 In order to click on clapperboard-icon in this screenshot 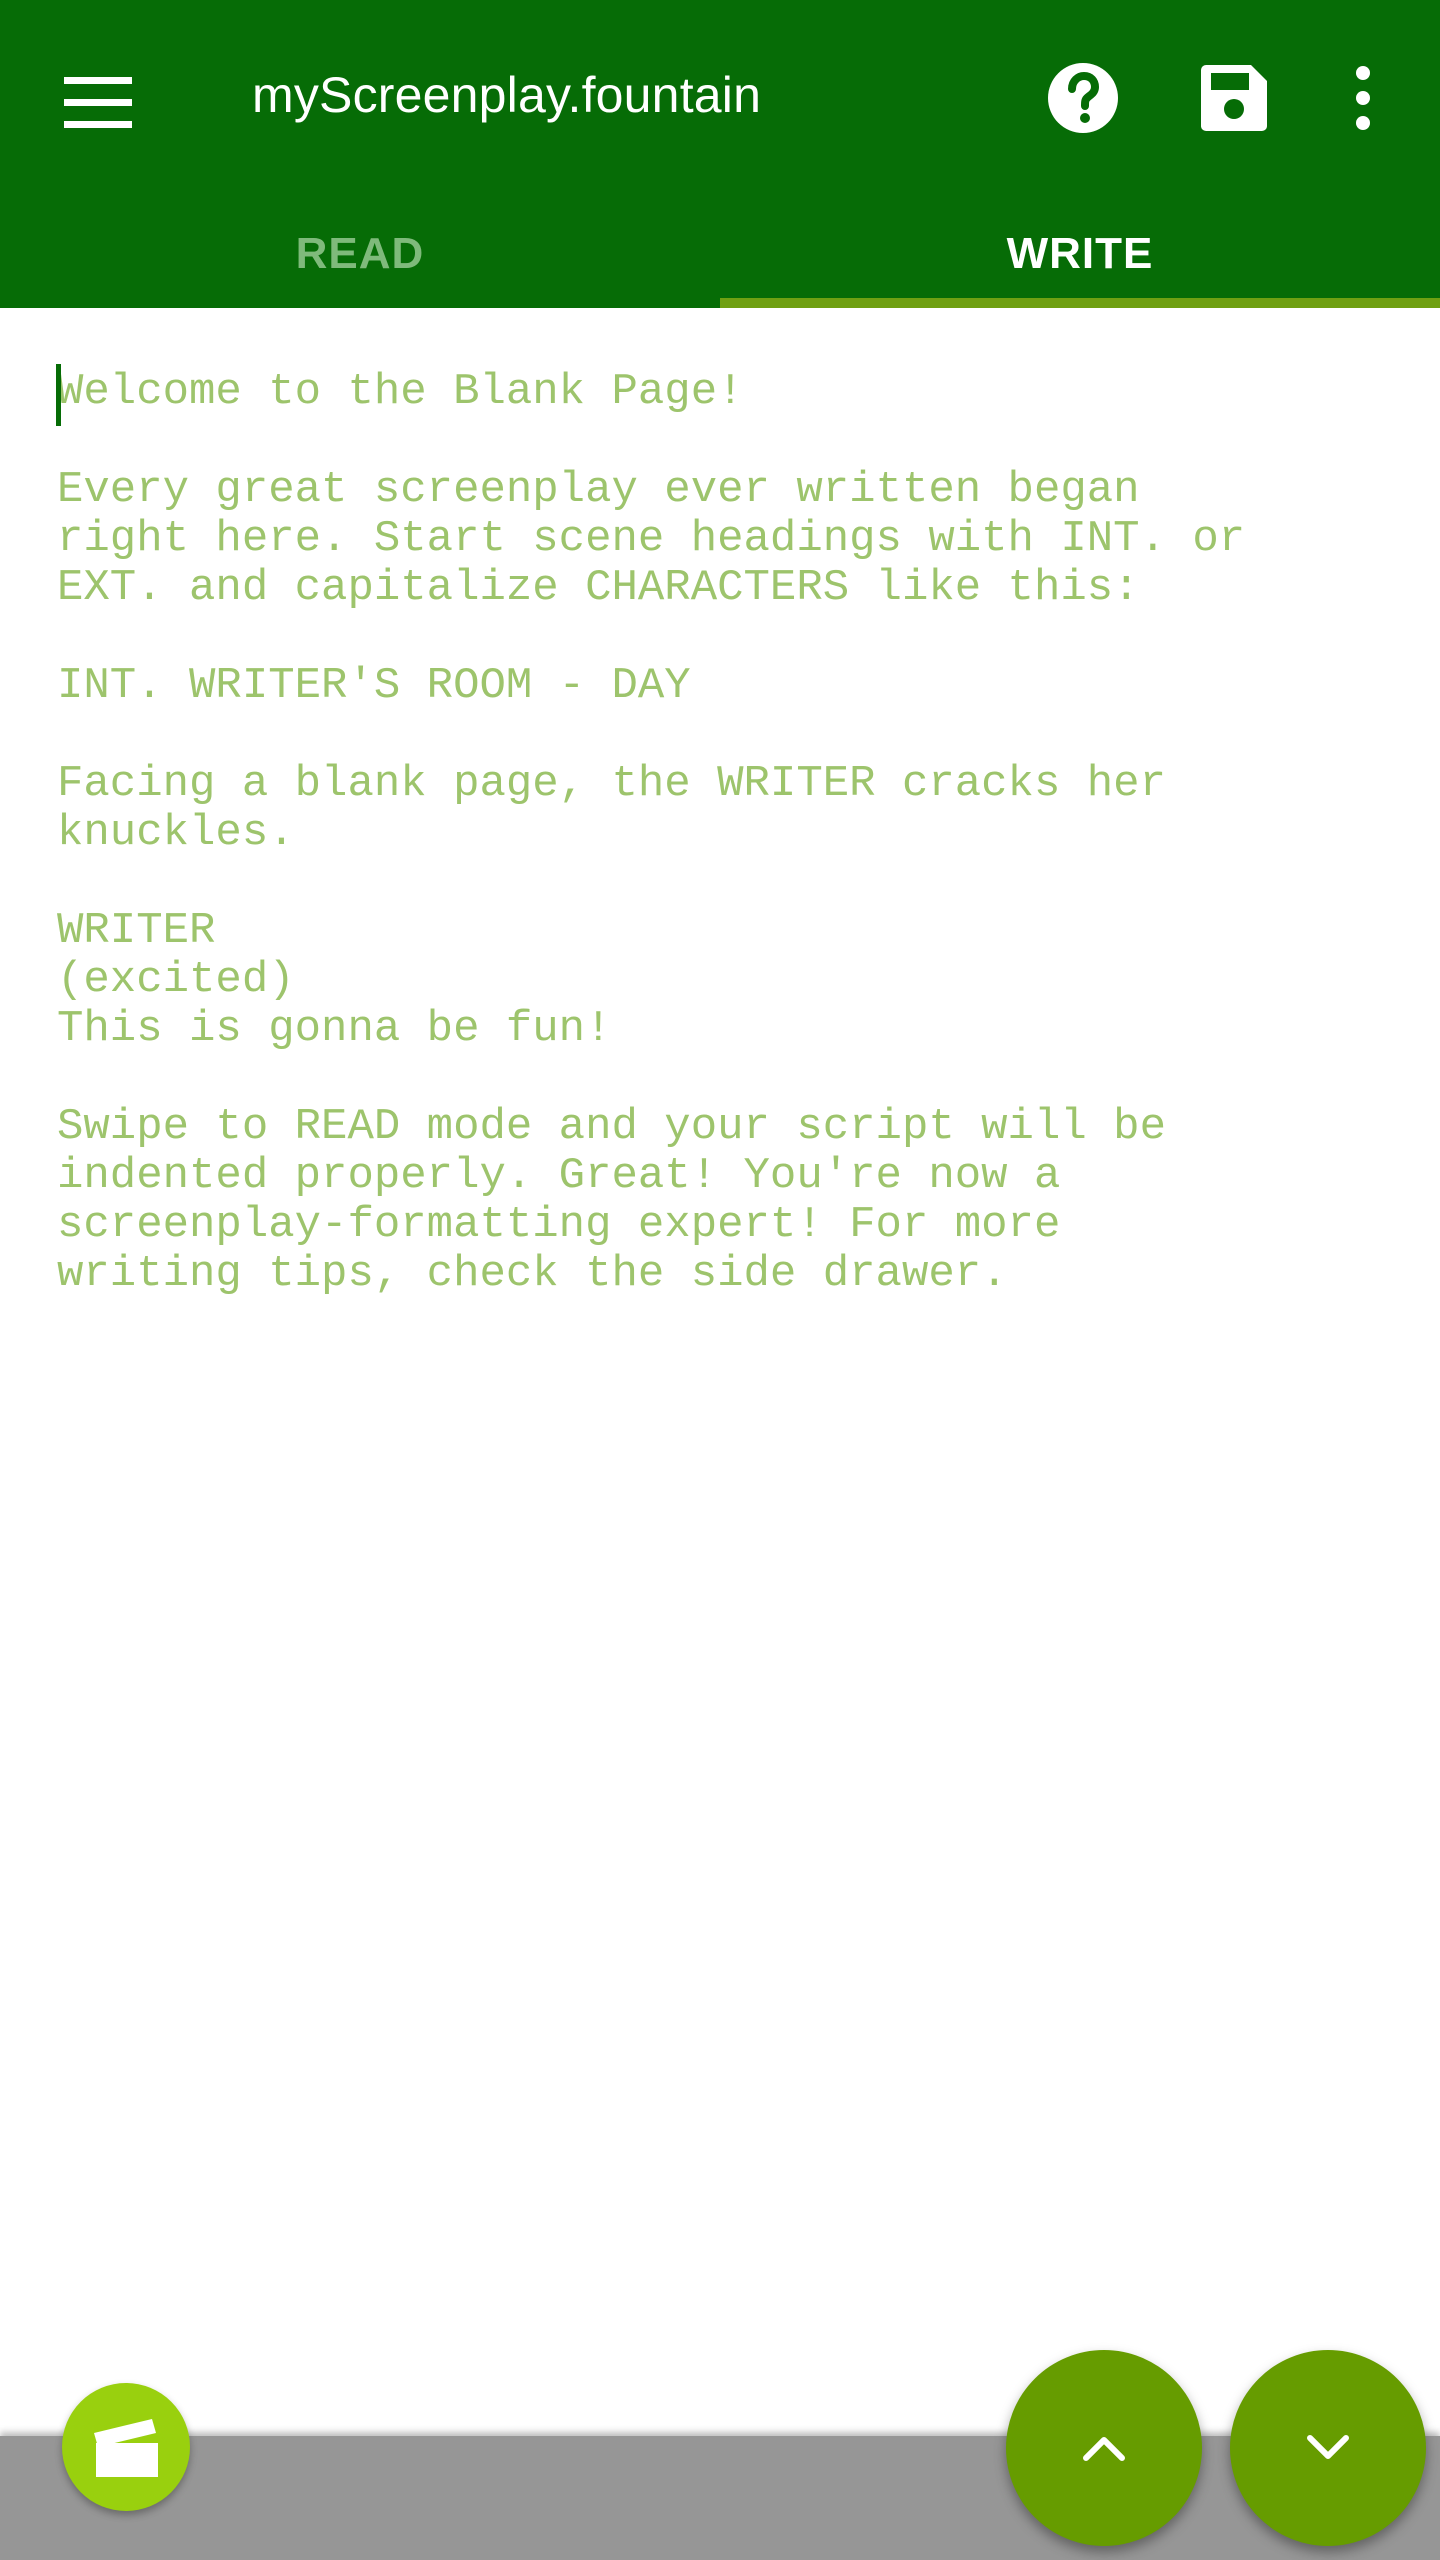, I will do `click(126, 2448)`.